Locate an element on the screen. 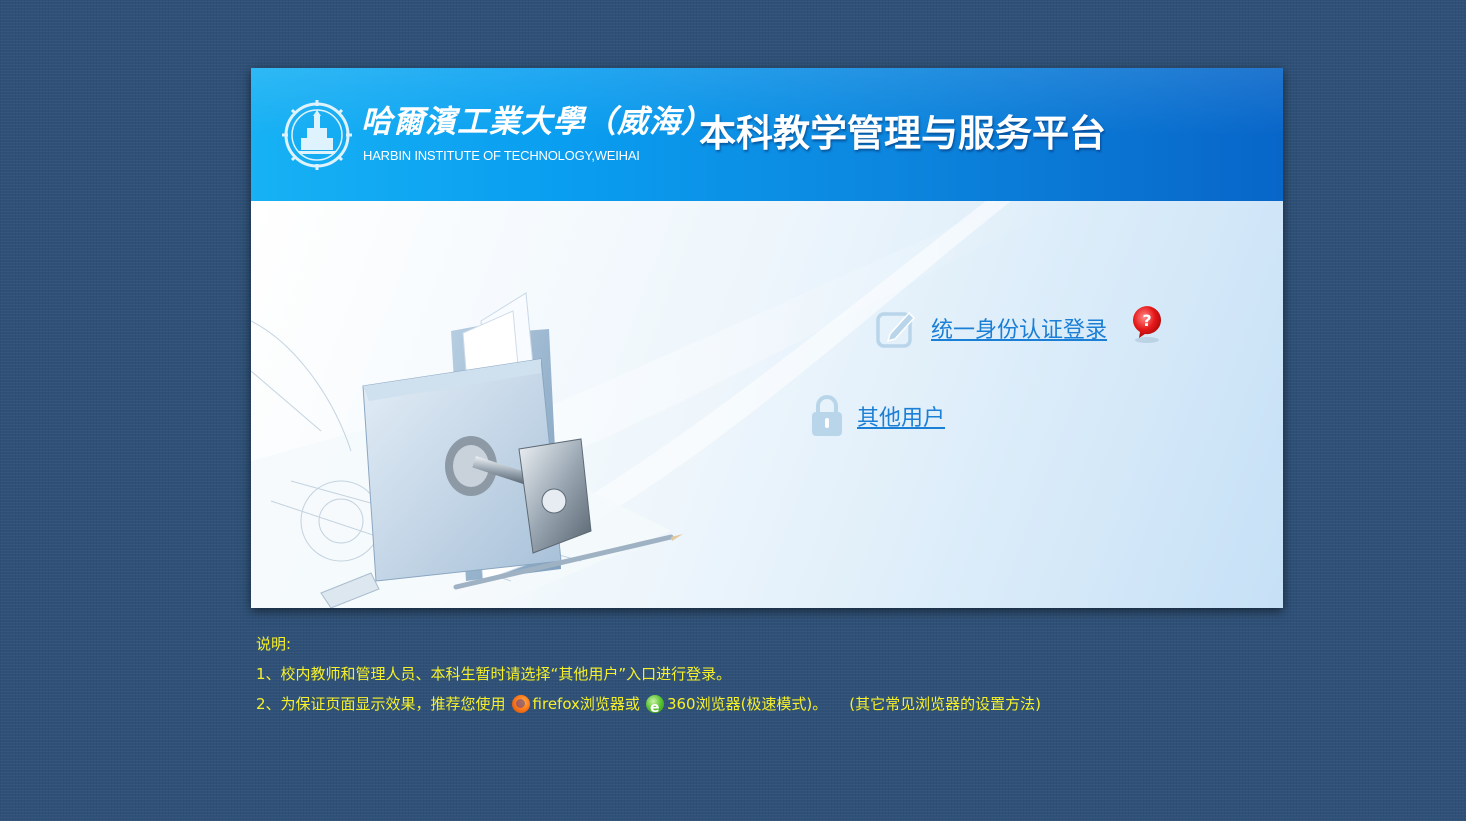 This screenshot has width=1466, height=821. browser-360-link: 360浏览器(极速模式)。 is located at coordinates (747, 704).